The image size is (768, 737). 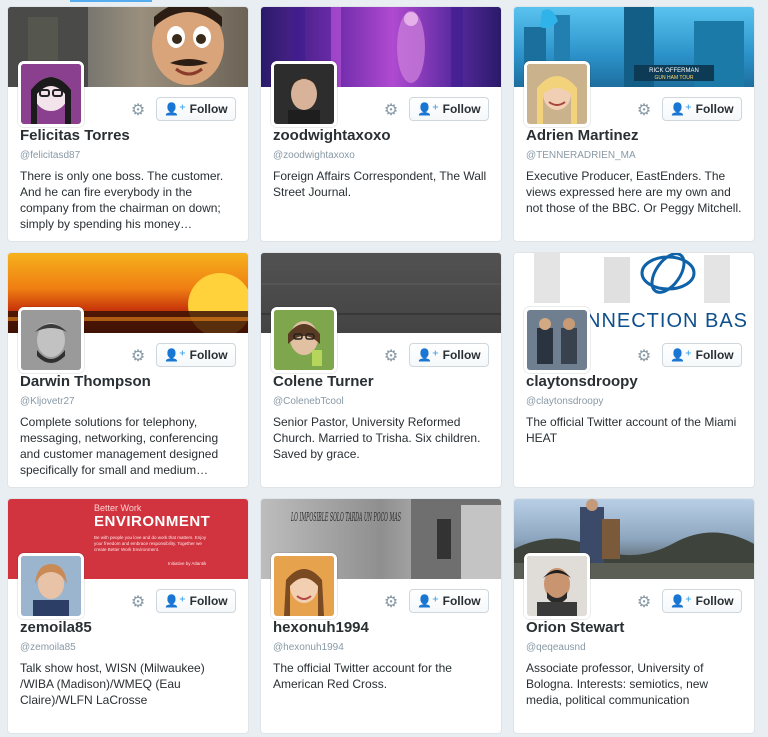 I want to click on user-handle: @felicitasd87, so click(x=50, y=155).